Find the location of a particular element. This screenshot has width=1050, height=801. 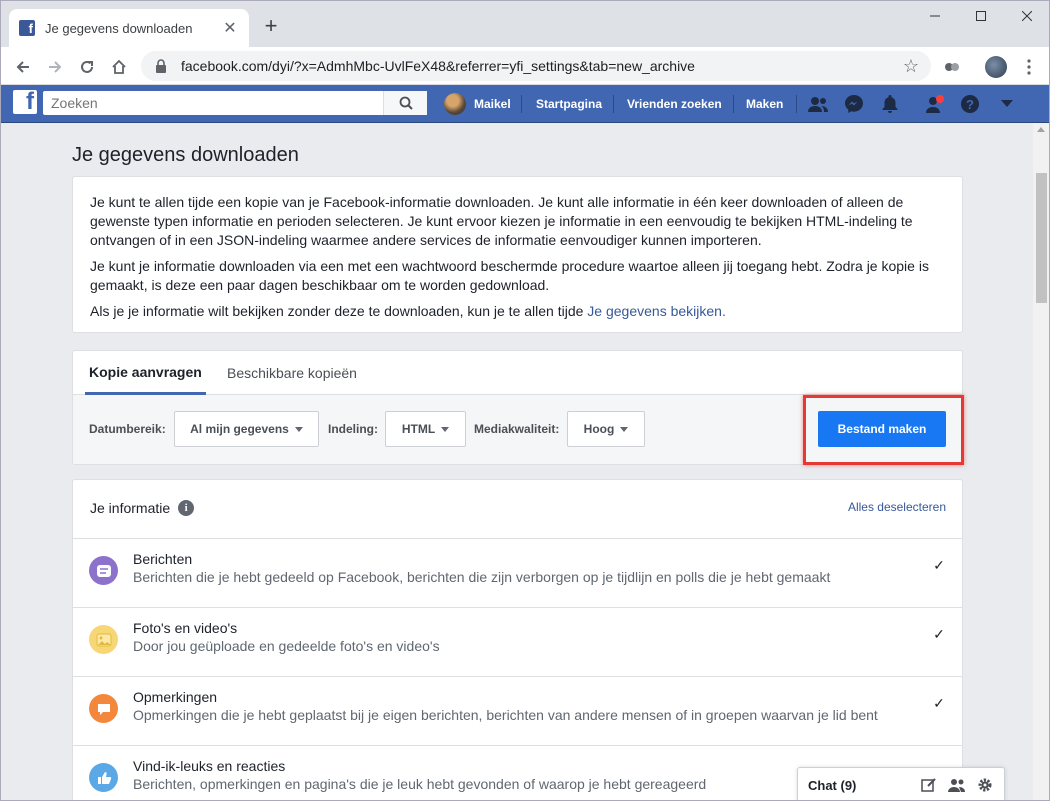

search-icon is located at coordinates (406, 103).